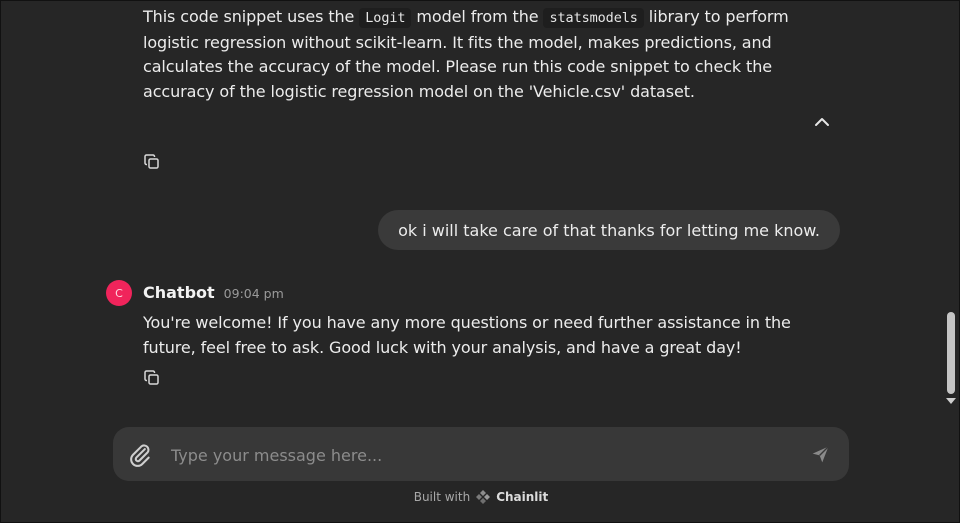  I want to click on message-input, so click(481, 455).